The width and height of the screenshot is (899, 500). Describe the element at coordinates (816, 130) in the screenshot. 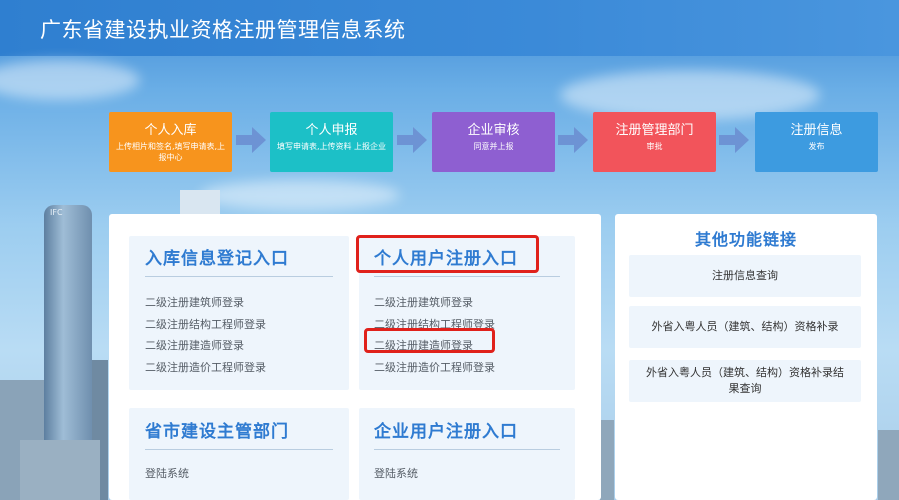

I see `flow-step-title: 注册信息` at that location.